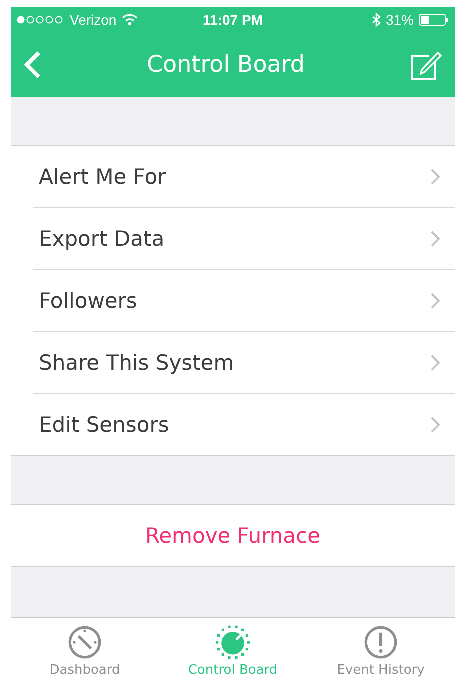 This screenshot has height=678, width=460. Describe the element at coordinates (434, 20) in the screenshot. I see `battery-icon` at that location.